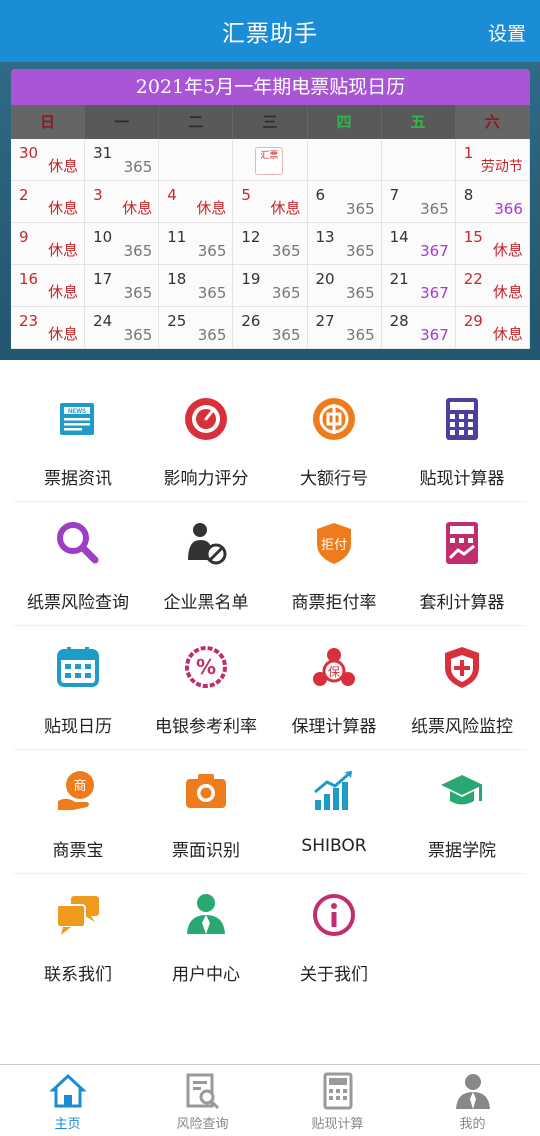 This screenshot has width=540, height=1136. Describe the element at coordinates (270, 122) in the screenshot. I see `weekday-header: 日 一 二 三 四 五 六` at that location.